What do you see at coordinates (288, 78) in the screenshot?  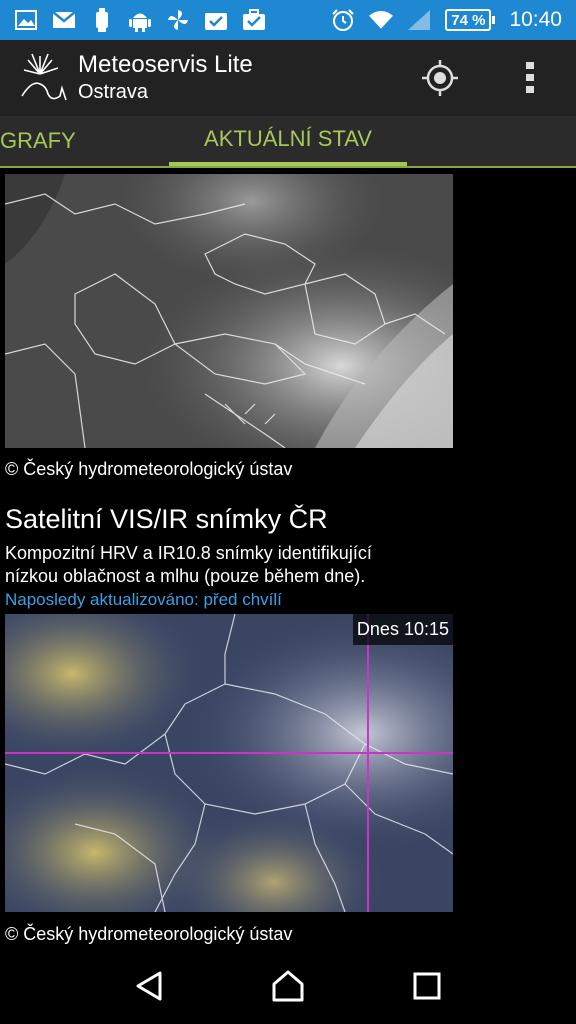 I see `app-bar: Meteoservis Lite Ostrava` at bounding box center [288, 78].